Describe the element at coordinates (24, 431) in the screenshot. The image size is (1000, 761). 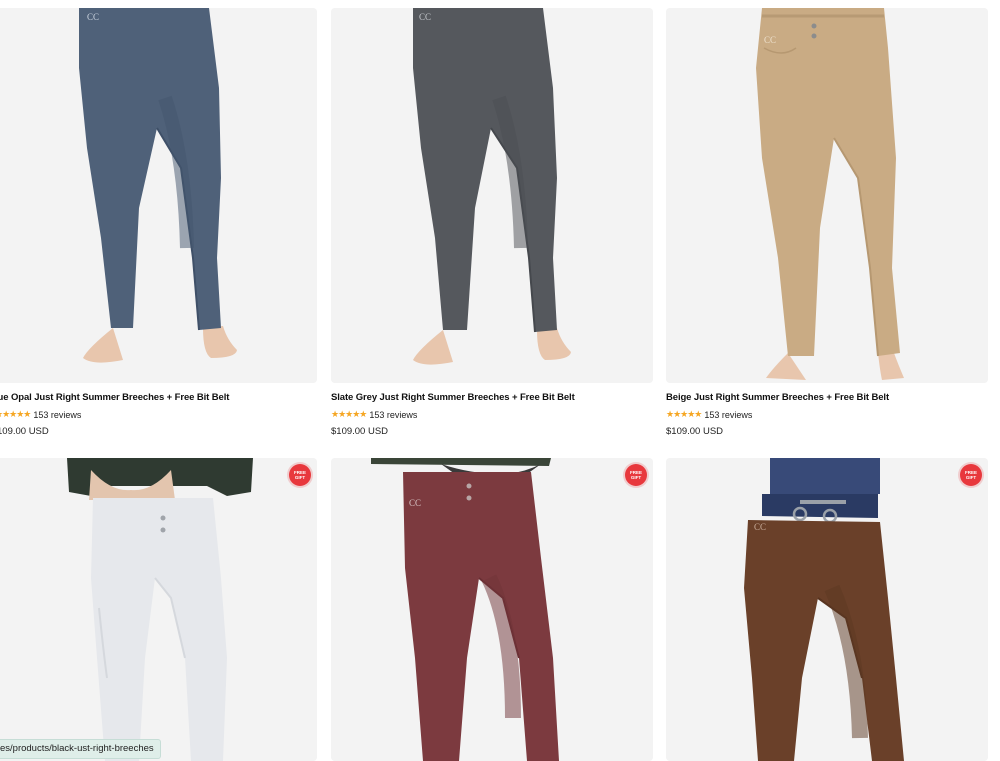
I see `product-price: 109.00 USD` at that location.